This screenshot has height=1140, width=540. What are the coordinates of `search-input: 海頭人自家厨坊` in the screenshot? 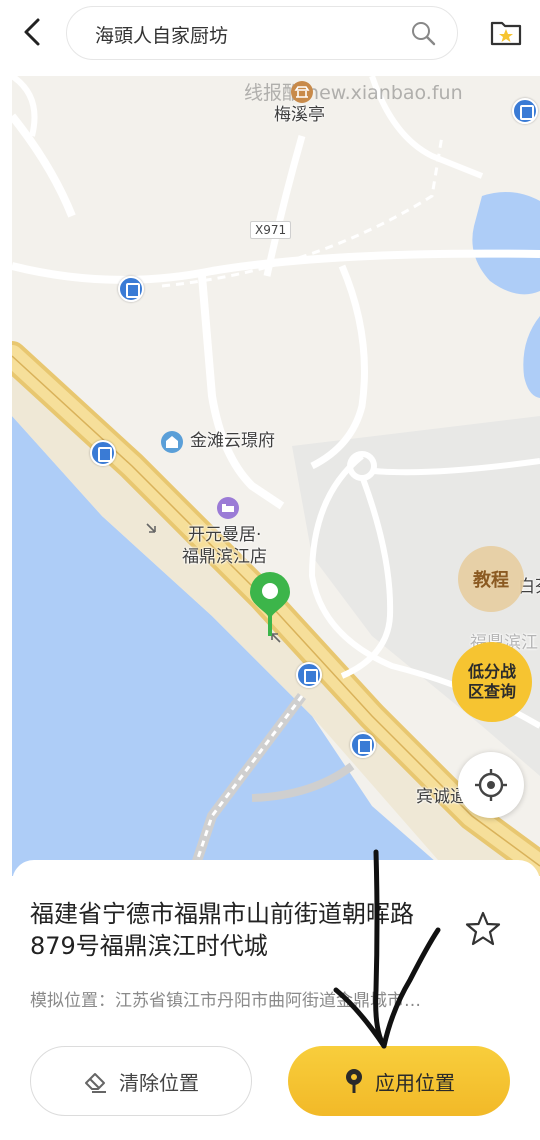 It's located at (161, 34).